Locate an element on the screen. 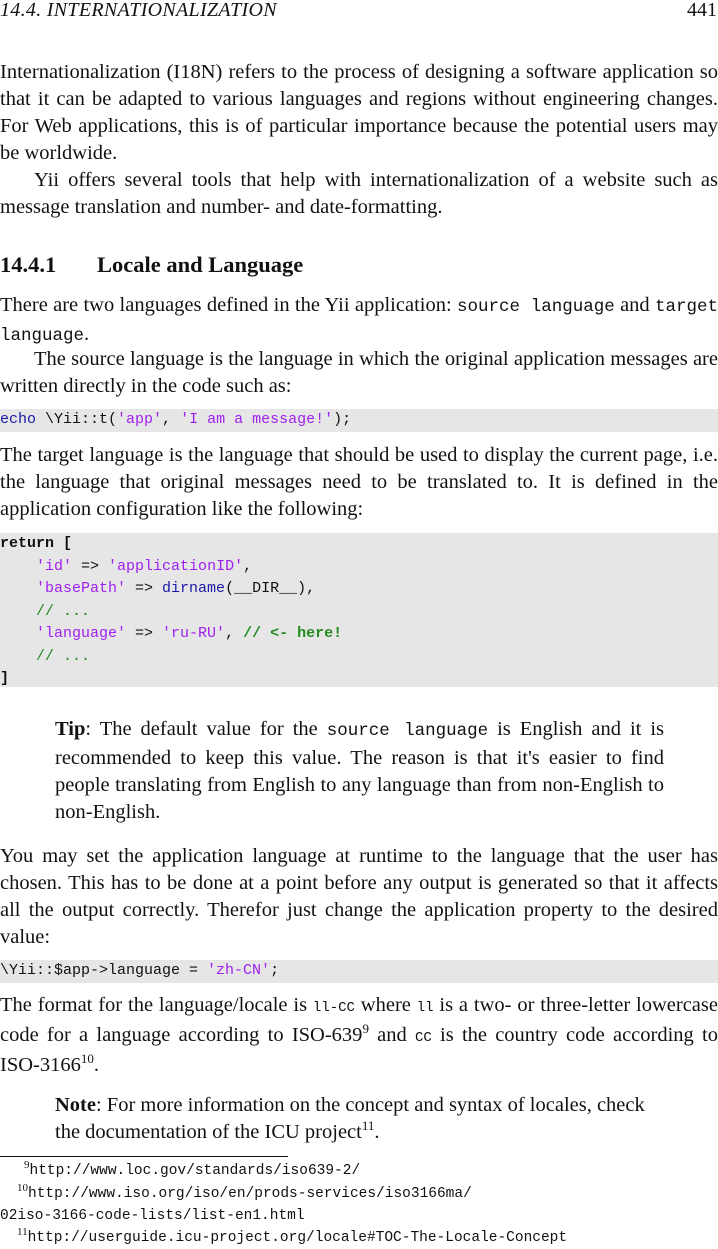 Image resolution: width=718 pixels, height=1249 pixels. code-keyword: return [ is located at coordinates (36, 543).